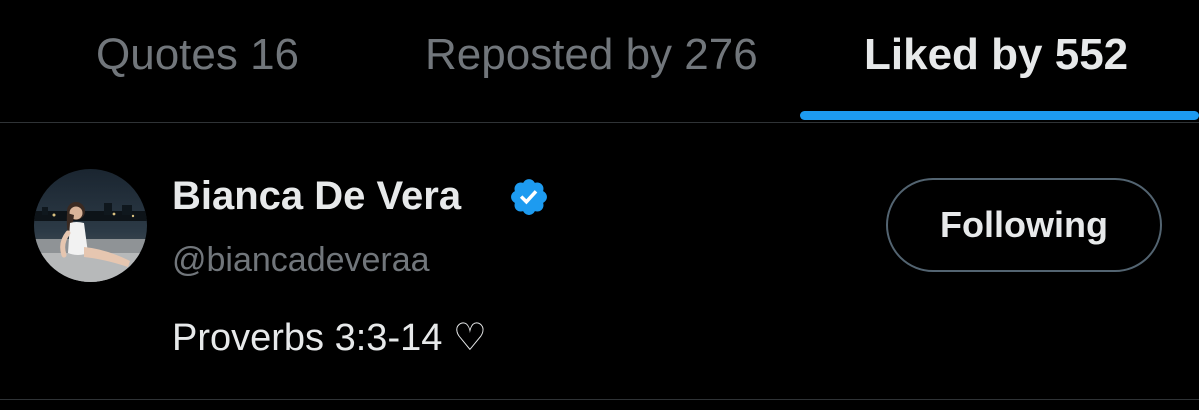  I want to click on verified-badge-icon, so click(529, 197).